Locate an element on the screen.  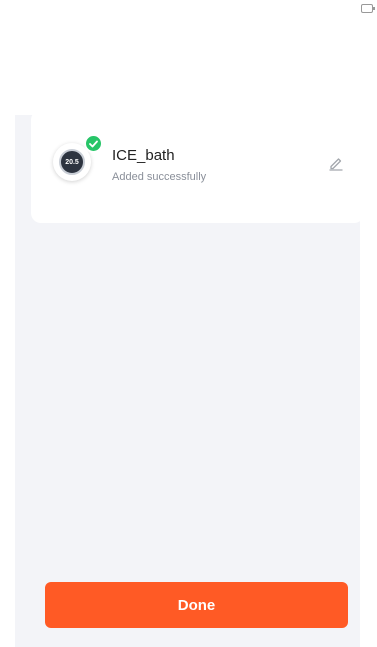
done-button: Done is located at coordinates (196, 605).